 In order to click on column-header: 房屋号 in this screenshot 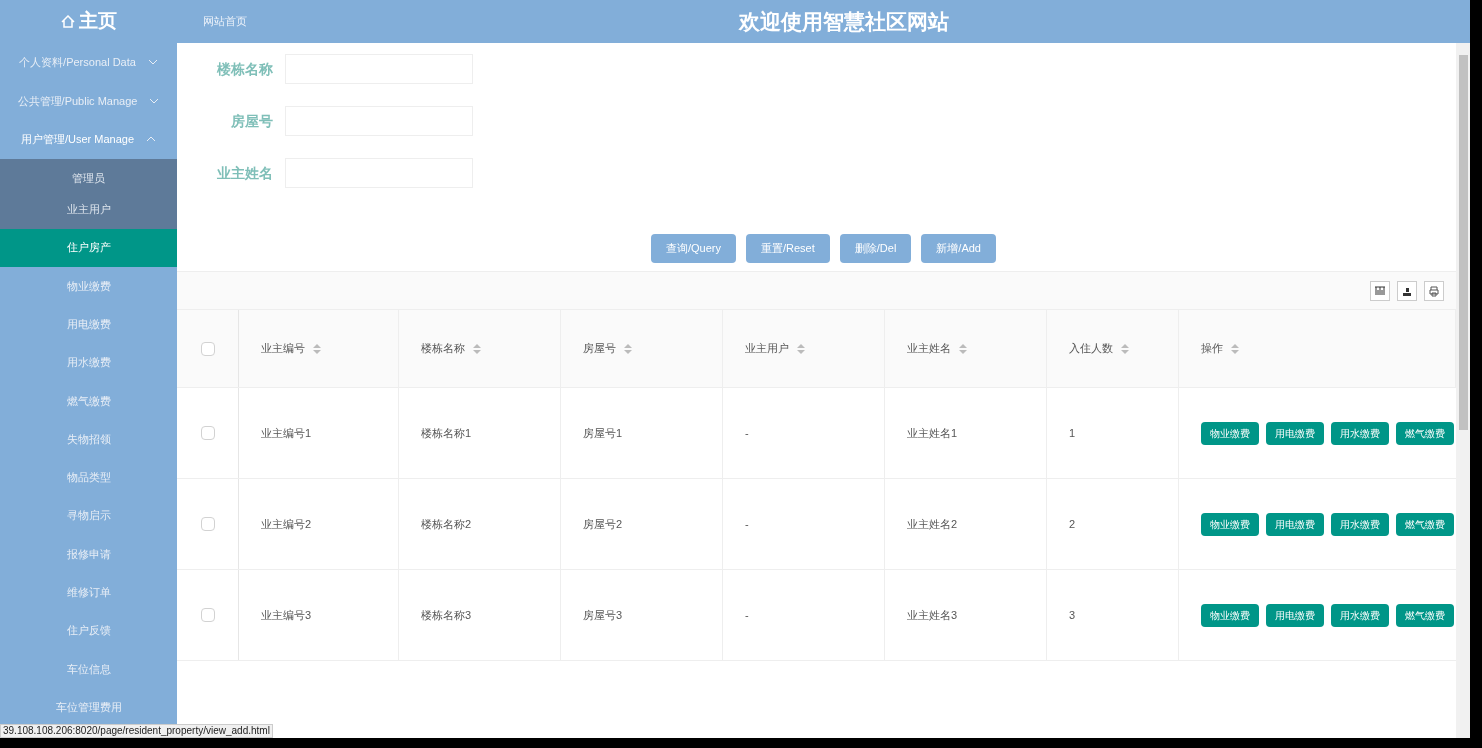, I will do `click(599, 349)`.